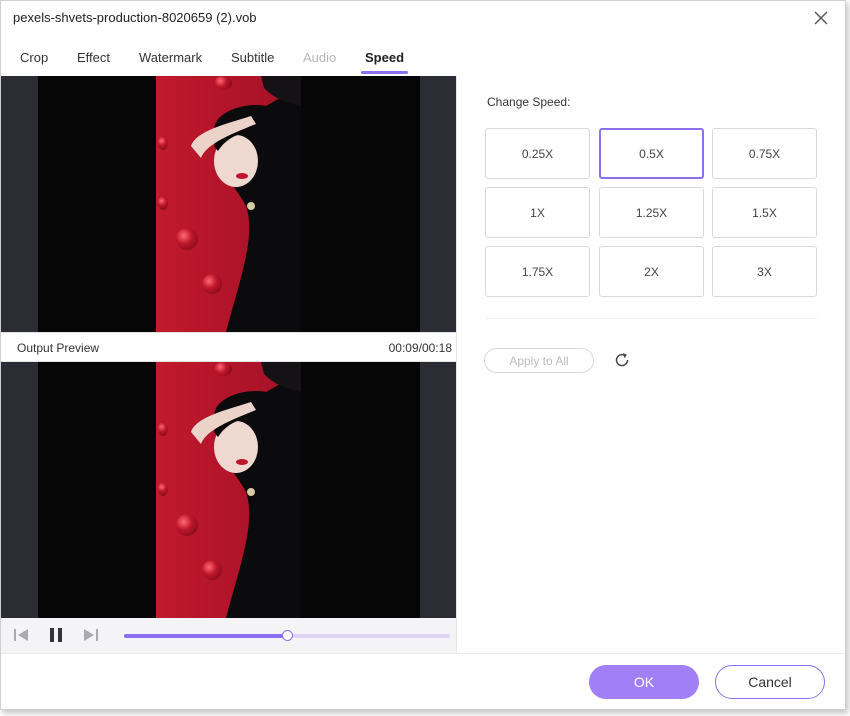 This screenshot has height=716, width=850. Describe the element at coordinates (651, 212) in the screenshot. I see `speed-option-1-25x: 1.25X` at that location.